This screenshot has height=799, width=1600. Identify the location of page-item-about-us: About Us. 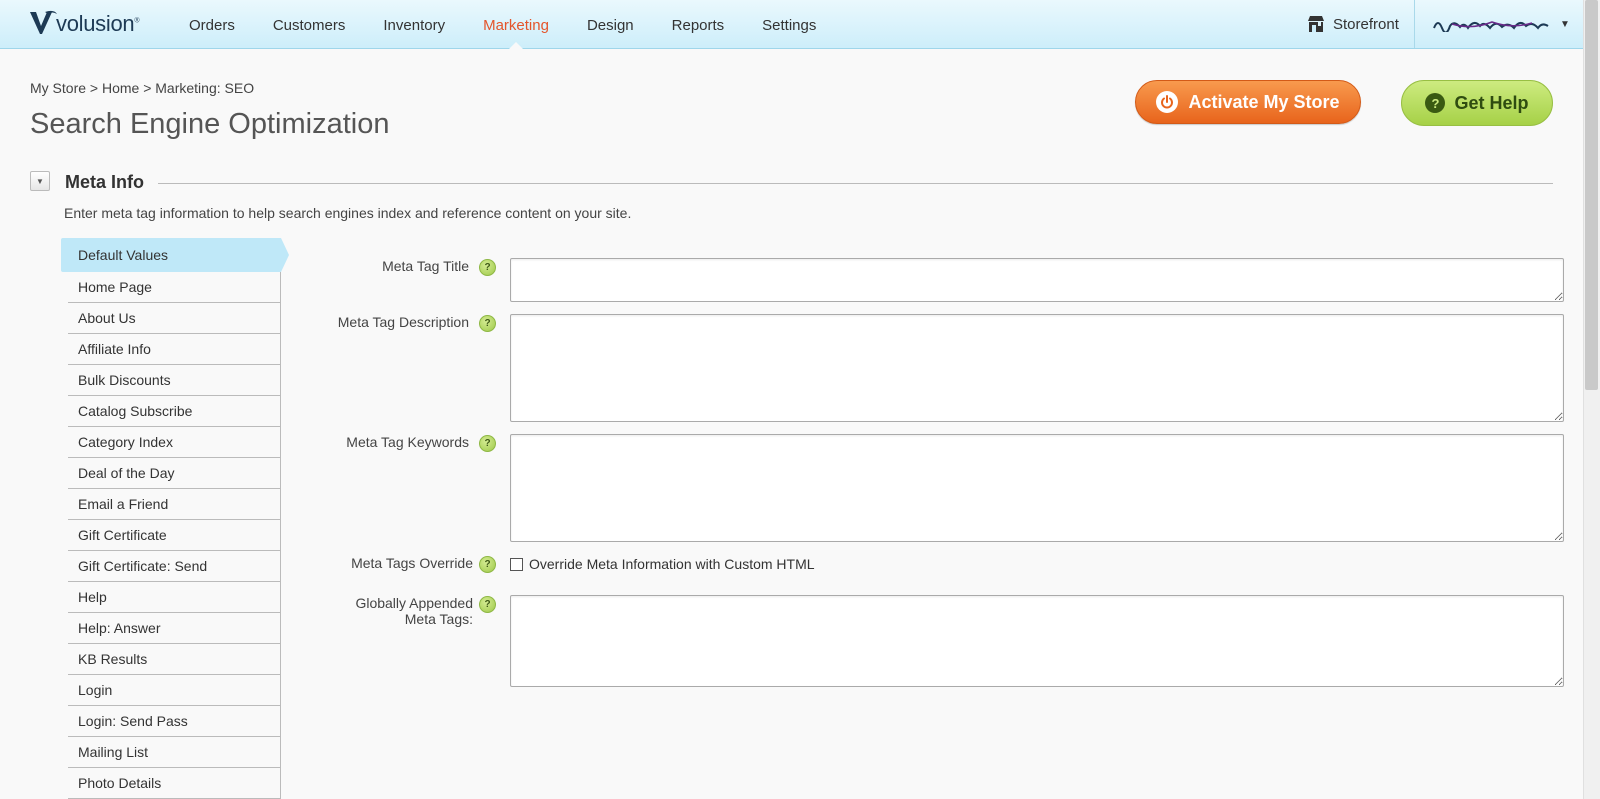
(174, 318).